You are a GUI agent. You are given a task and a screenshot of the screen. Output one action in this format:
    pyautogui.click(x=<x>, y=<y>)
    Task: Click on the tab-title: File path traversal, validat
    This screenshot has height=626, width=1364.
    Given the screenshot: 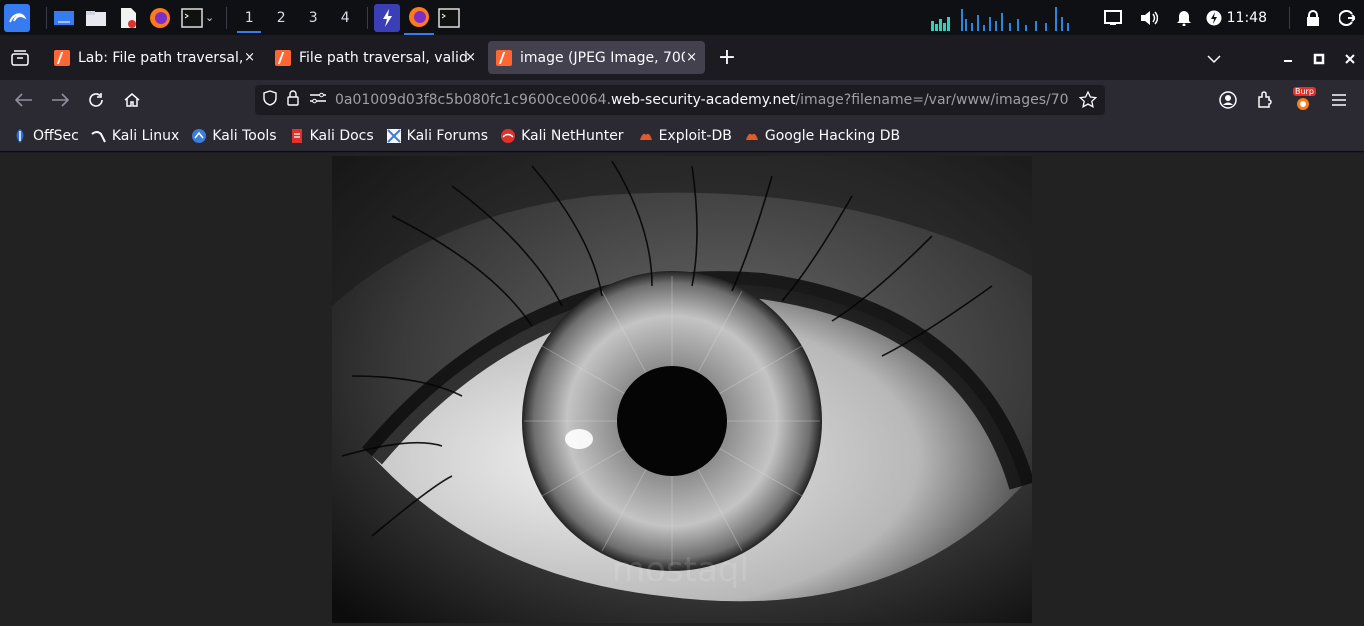 What is the action you would take?
    pyautogui.click(x=384, y=57)
    